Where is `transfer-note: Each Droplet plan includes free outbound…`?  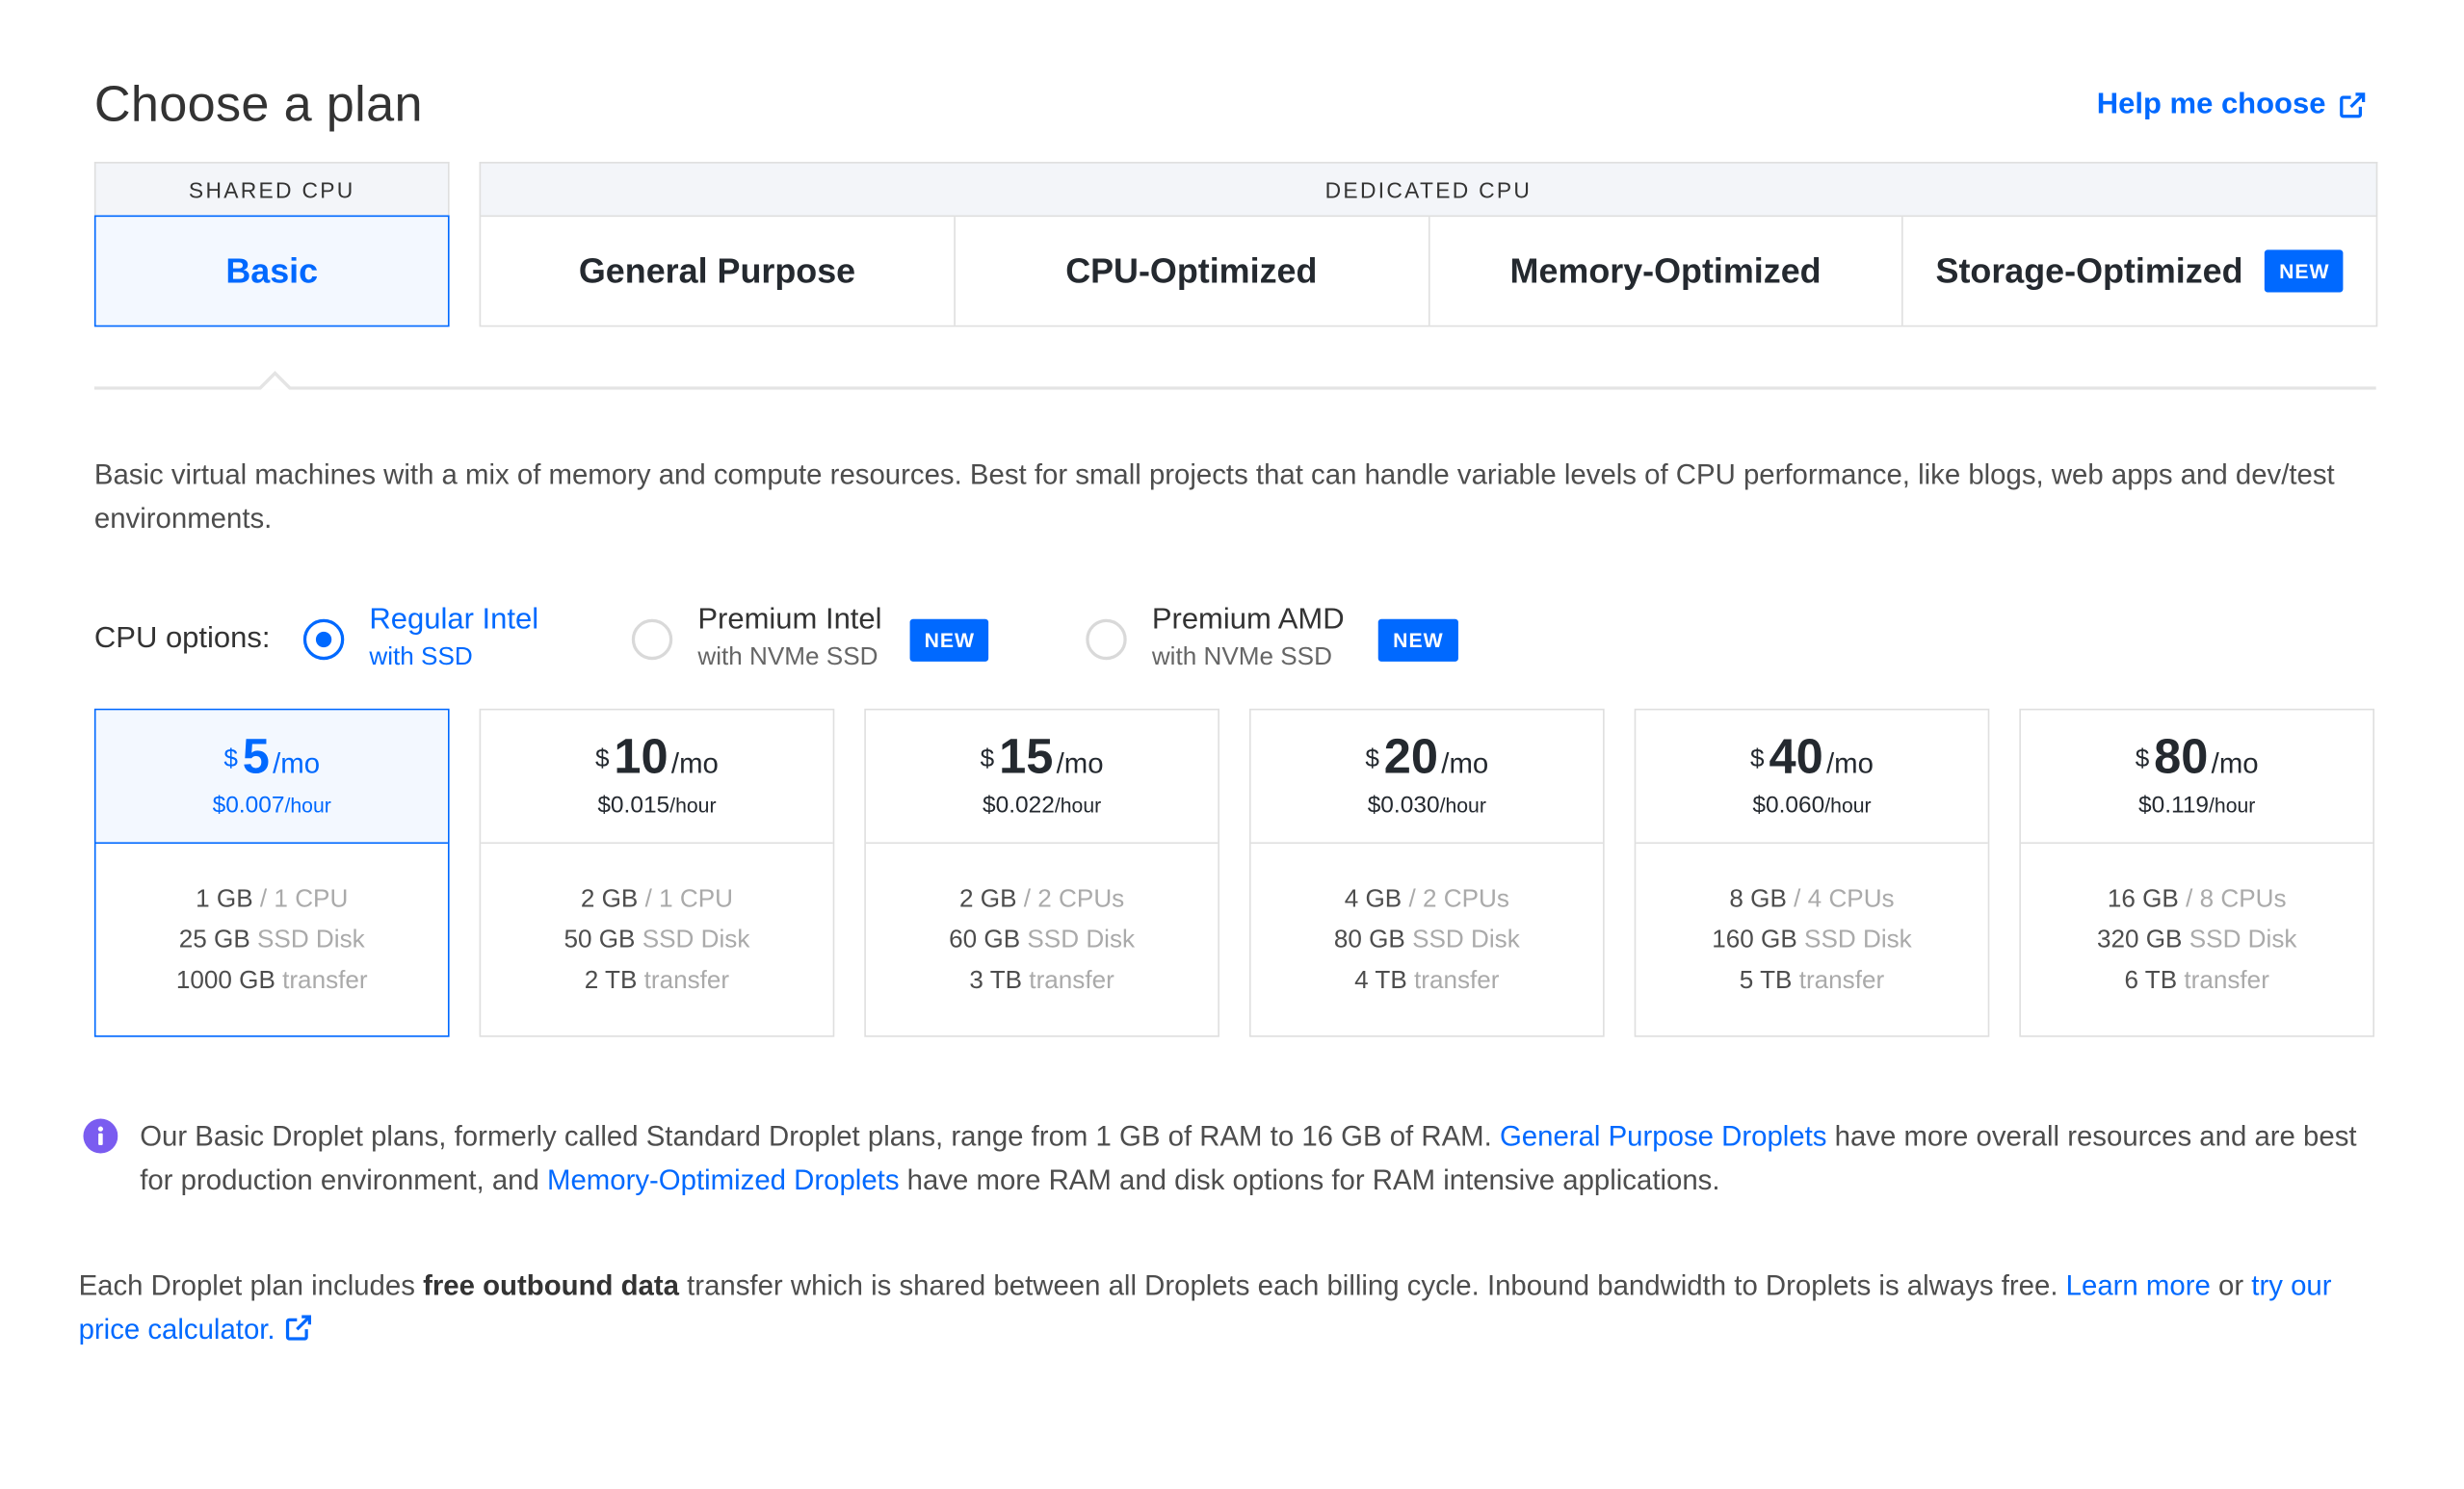
transfer-note: Each Droplet plan includes free outbound… is located at coordinates (1234, 1307).